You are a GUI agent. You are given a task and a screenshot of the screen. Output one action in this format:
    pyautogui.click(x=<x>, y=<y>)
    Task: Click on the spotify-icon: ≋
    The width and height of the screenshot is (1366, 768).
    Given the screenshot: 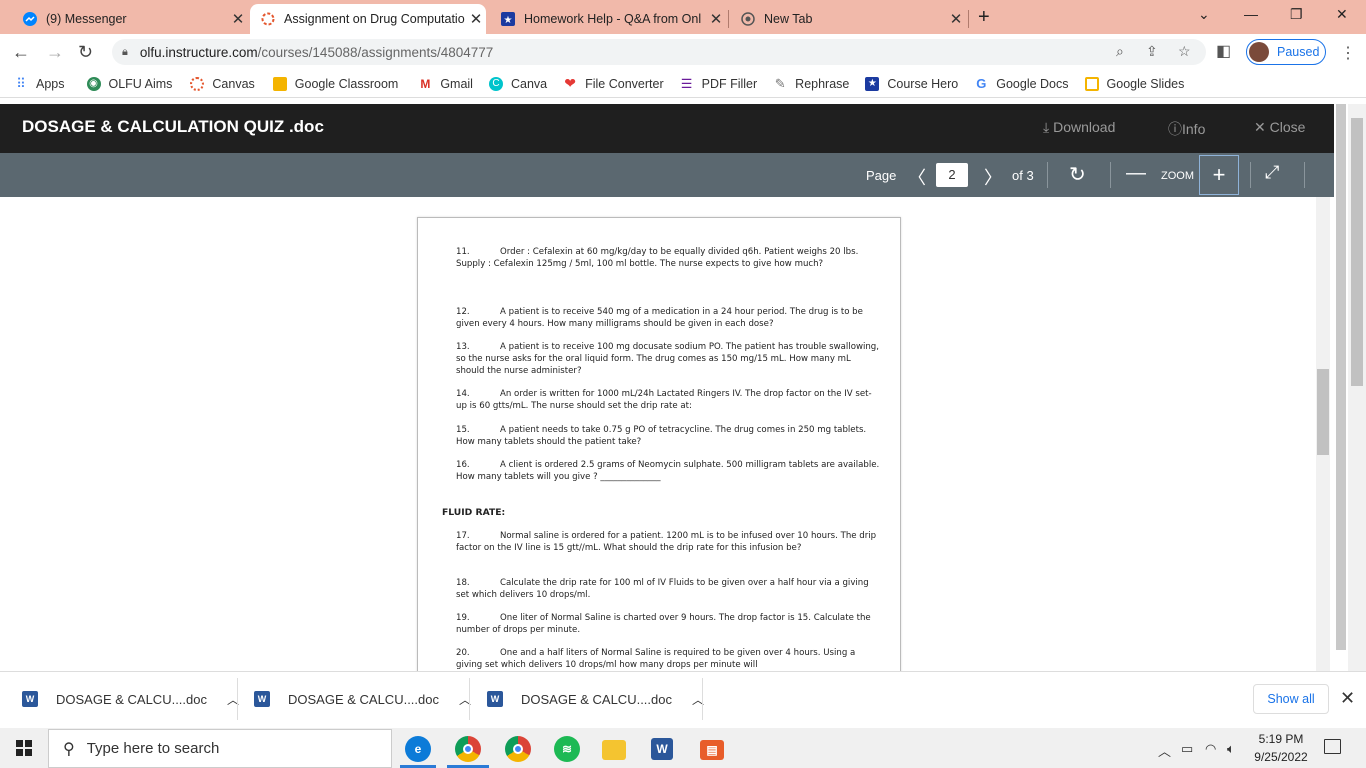 What is the action you would take?
    pyautogui.click(x=567, y=749)
    